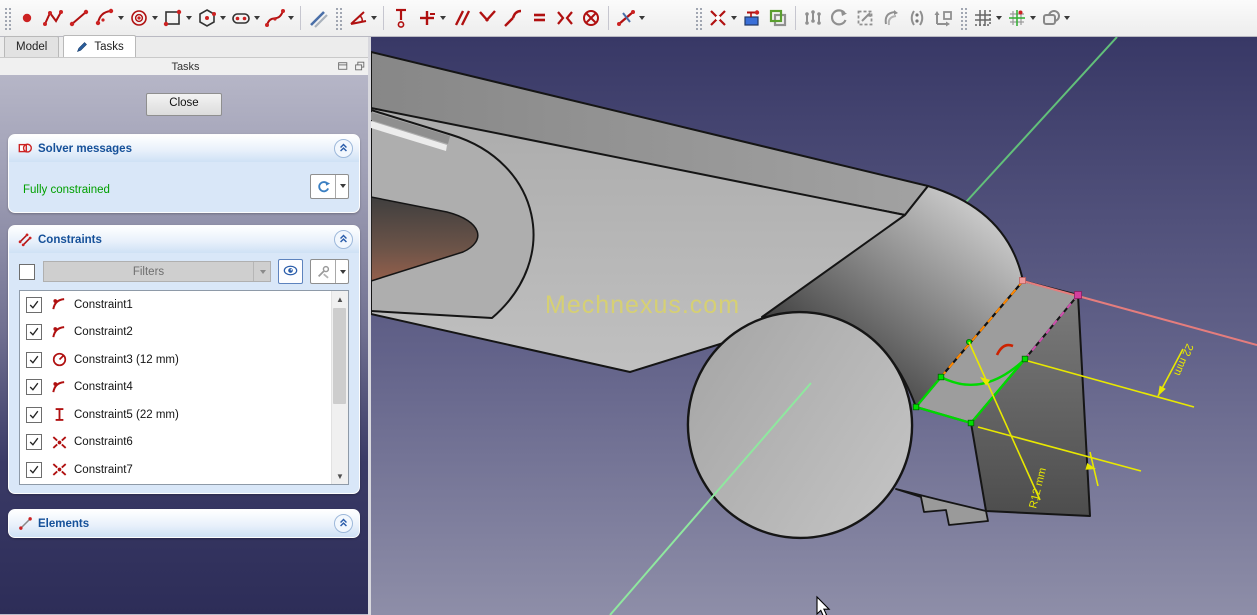 Image resolution: width=1257 pixels, height=615 pixels. What do you see at coordinates (59, 442) in the screenshot?
I see `symmetric-constraint` at bounding box center [59, 442].